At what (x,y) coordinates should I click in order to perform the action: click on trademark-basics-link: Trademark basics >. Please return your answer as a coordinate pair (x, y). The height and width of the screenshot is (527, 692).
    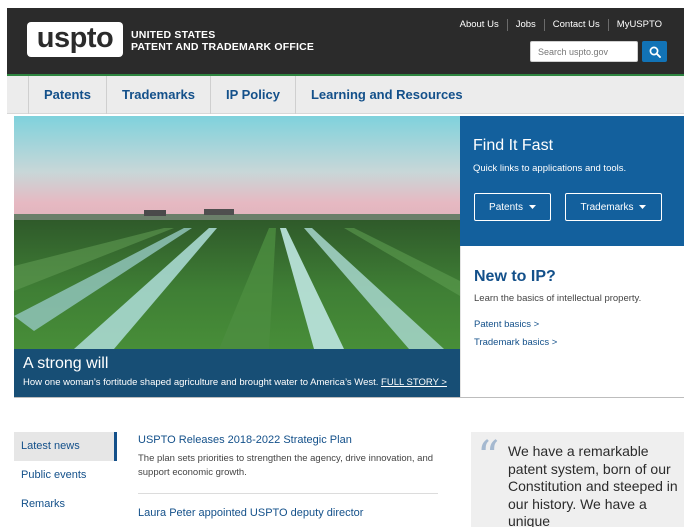
    Looking at the image, I should click on (515, 342).